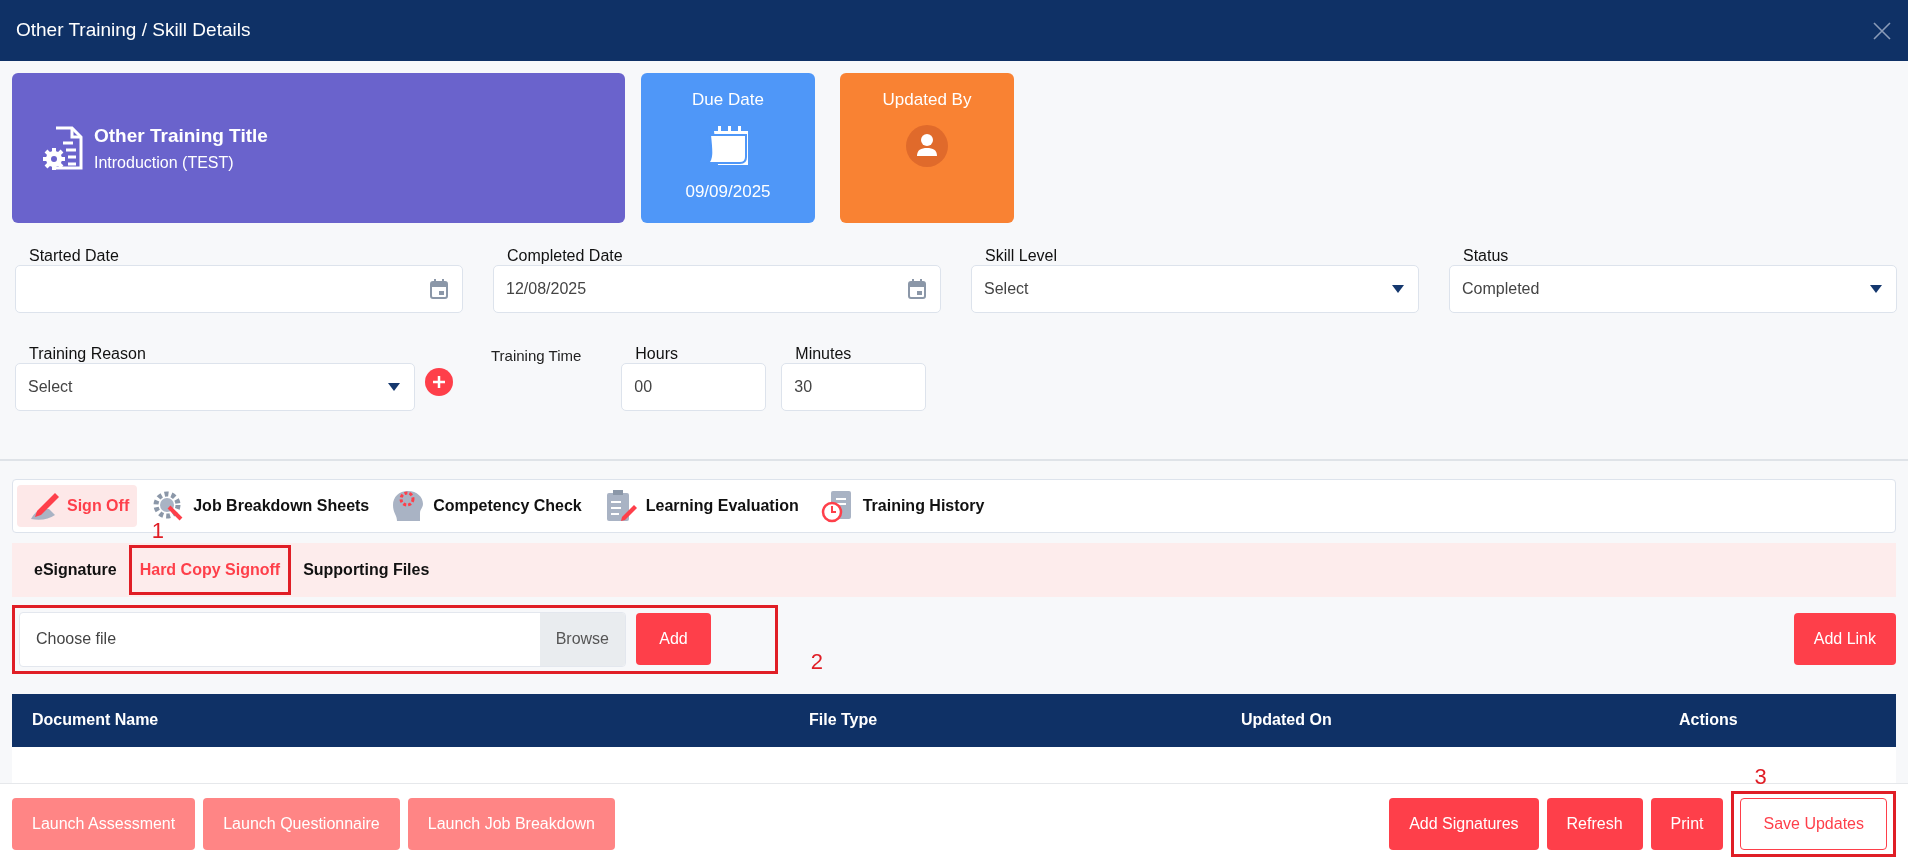 This screenshot has height=864, width=1908. I want to click on column-header: Document Name, so click(400, 720).